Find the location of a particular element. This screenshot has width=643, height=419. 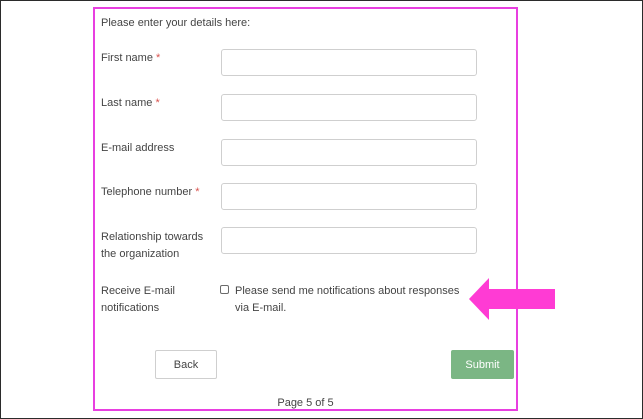

form-intro: Please enter your details here: is located at coordinates (176, 23).